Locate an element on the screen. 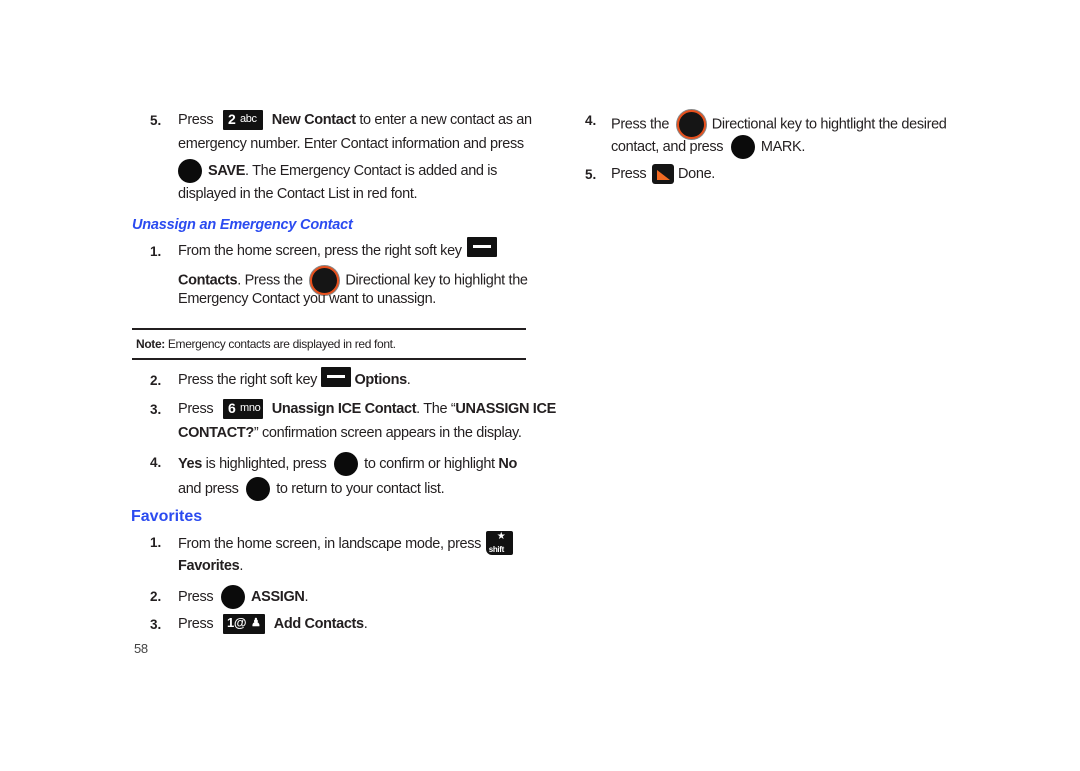 The height and width of the screenshot is (771, 1080). contacts-label: Contacts is located at coordinates (208, 280).